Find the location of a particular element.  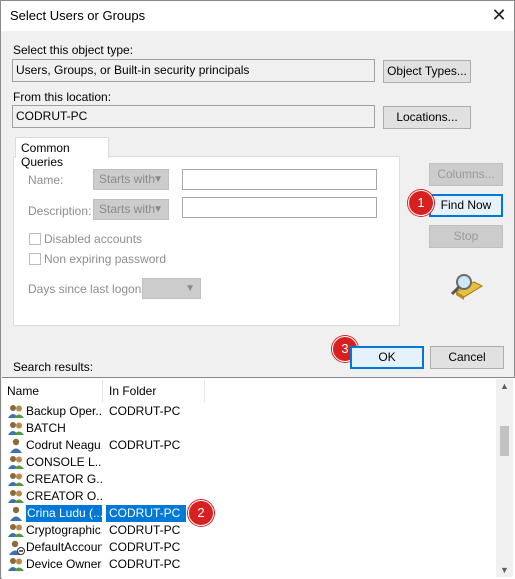

stop-button: Stop is located at coordinates (466, 236).